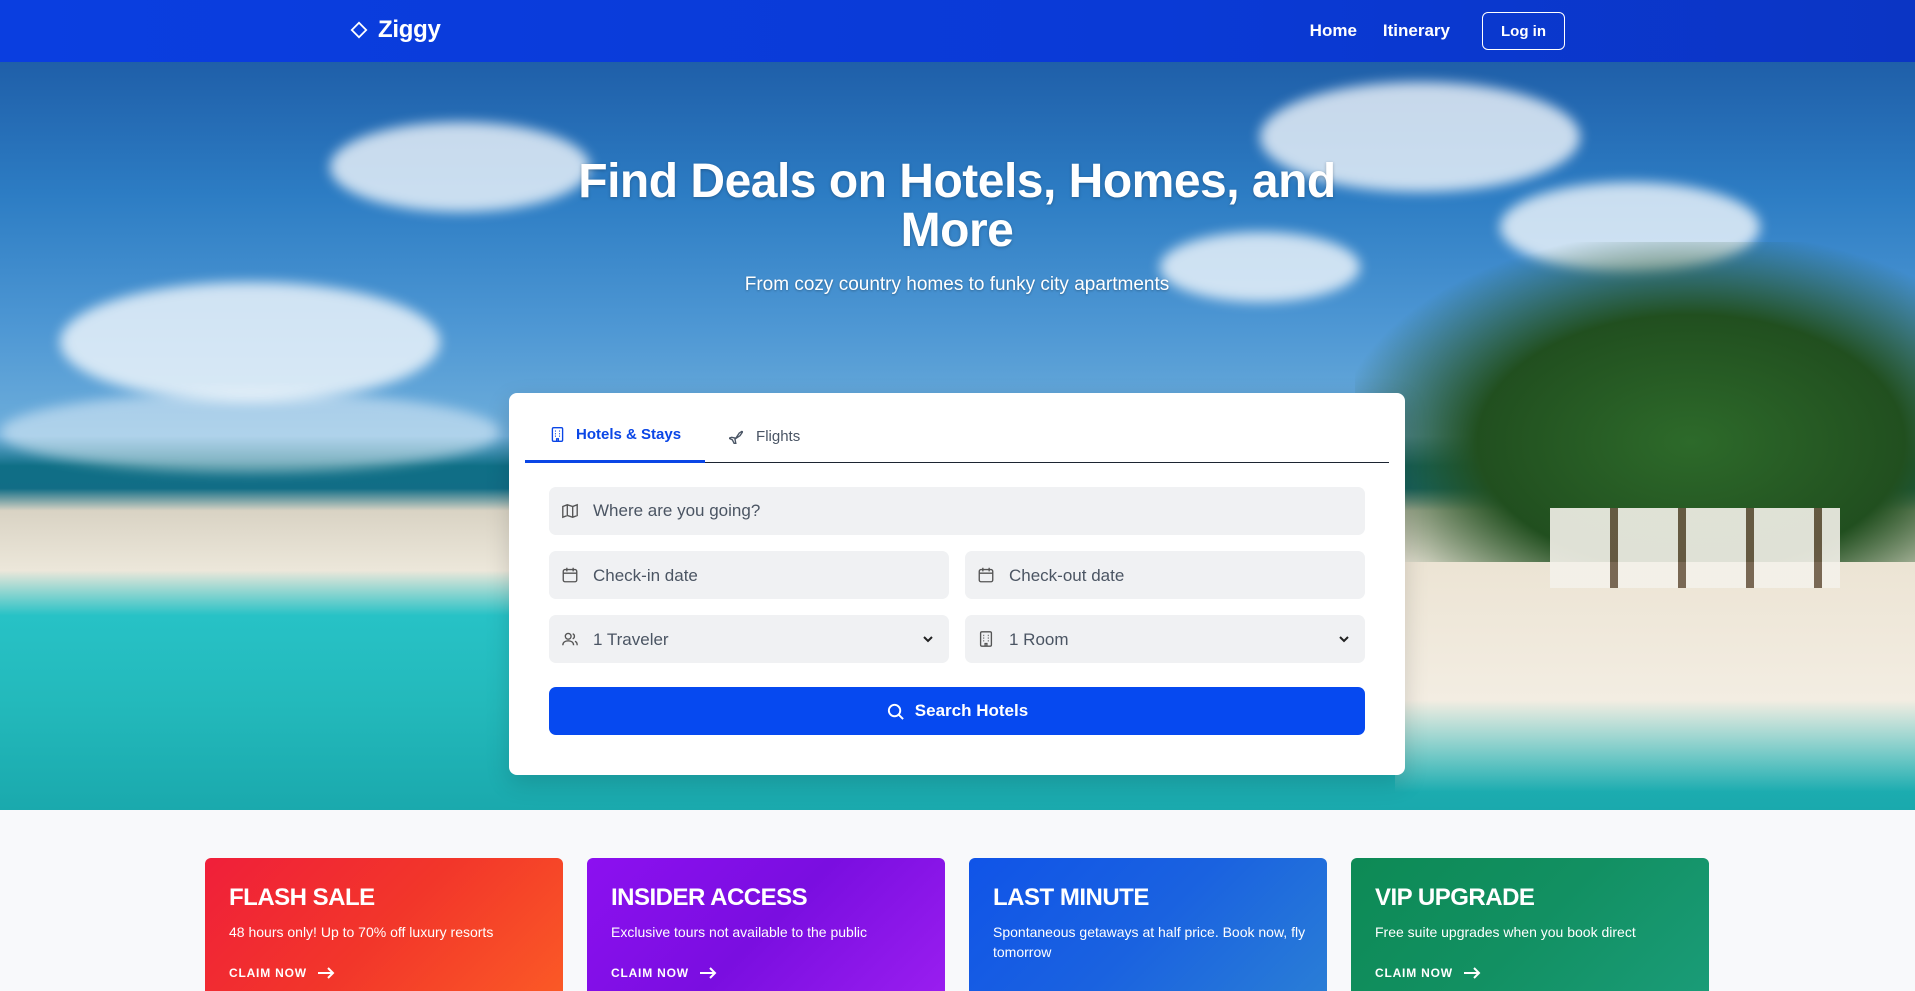 Image resolution: width=1915 pixels, height=991 pixels. What do you see at coordinates (957, 206) in the screenshot?
I see `hero-title: Find Deals on Hotels, Homes, and More` at bounding box center [957, 206].